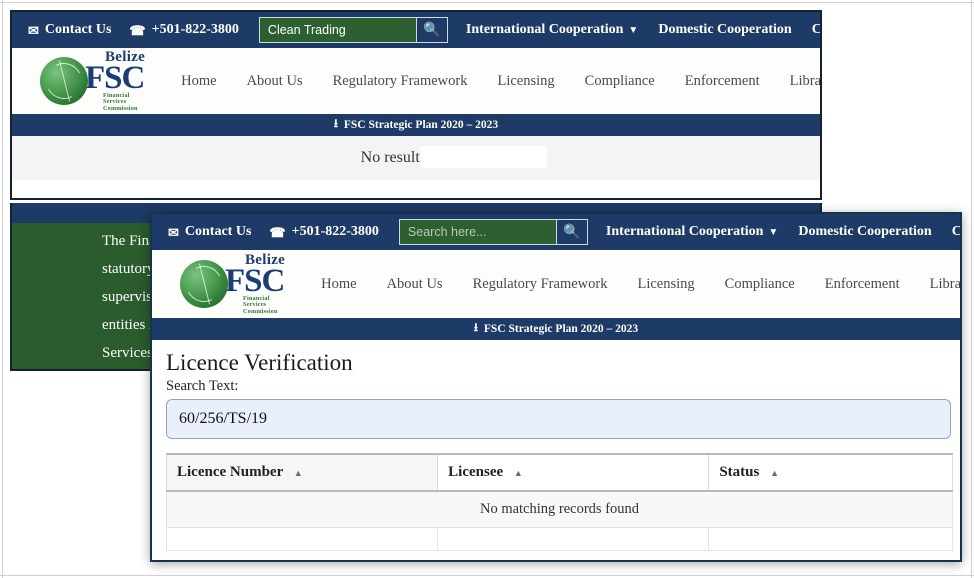 The height and width of the screenshot is (578, 974). I want to click on no-matching-records-text: No matching records found, so click(559, 509).